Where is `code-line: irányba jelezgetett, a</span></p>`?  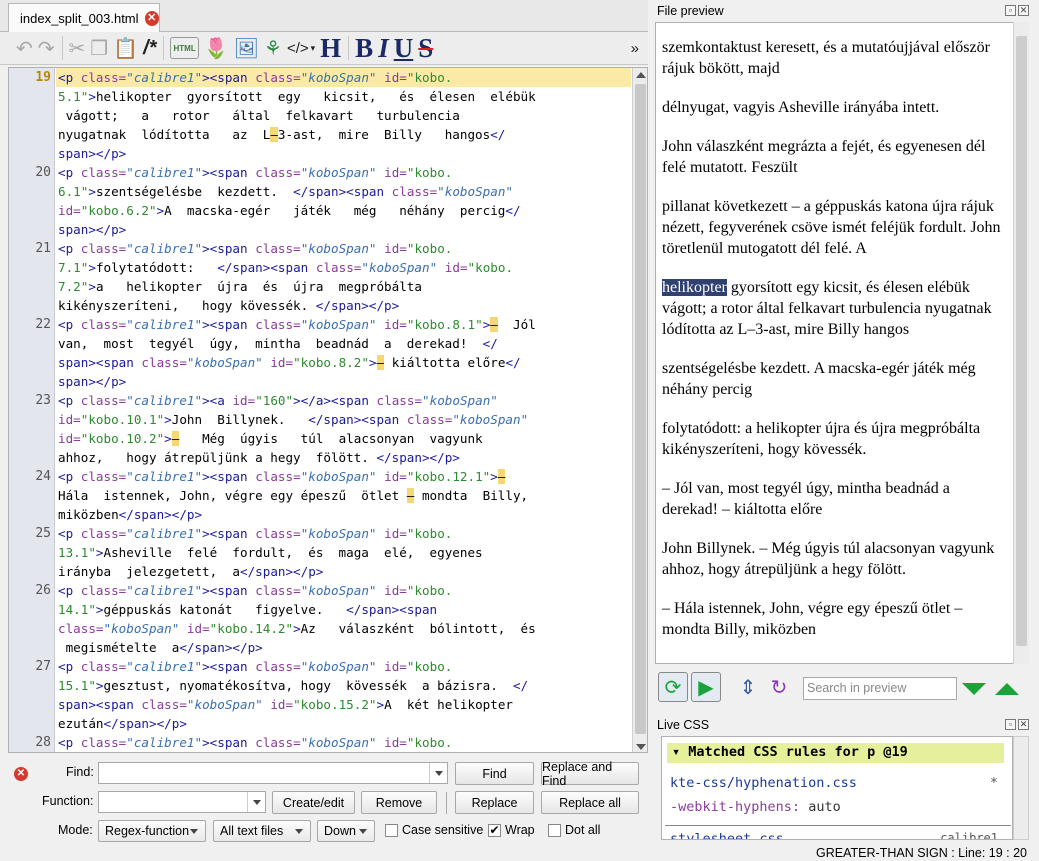
code-line: irányba jelezgetett, a</span></p> is located at coordinates (320, 571).